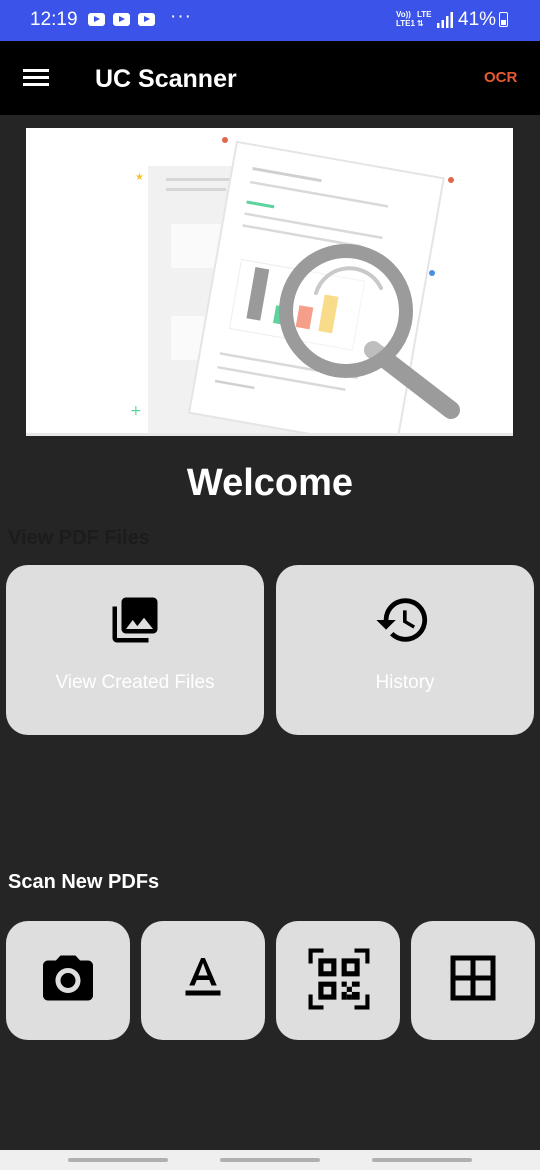 Image resolution: width=540 pixels, height=1170 pixels. Describe the element at coordinates (405, 19) in the screenshot. I see `volte-indicator: Vo)) LTE1` at that location.